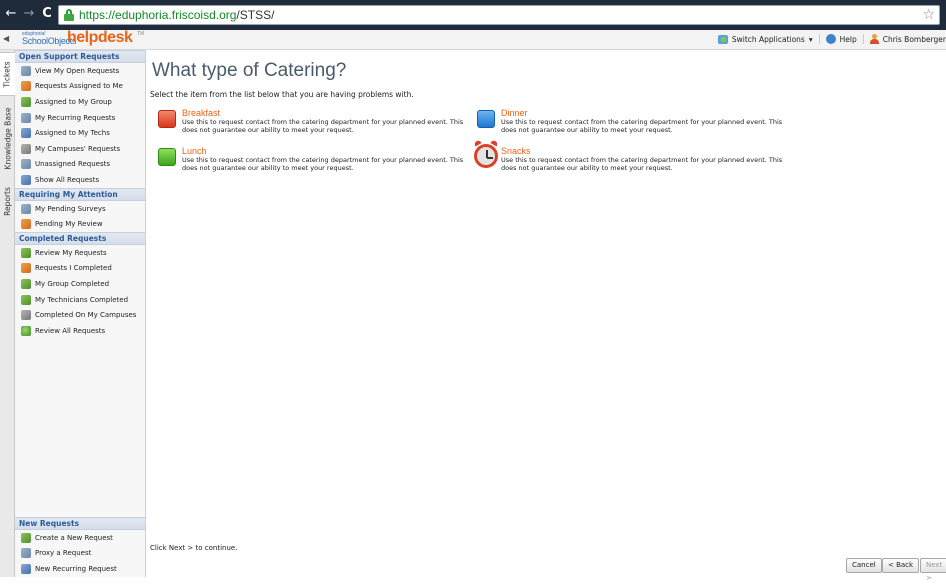 This screenshot has height=585, width=946. What do you see at coordinates (80, 523) in the screenshot?
I see `section-new-requests: New Requests` at bounding box center [80, 523].